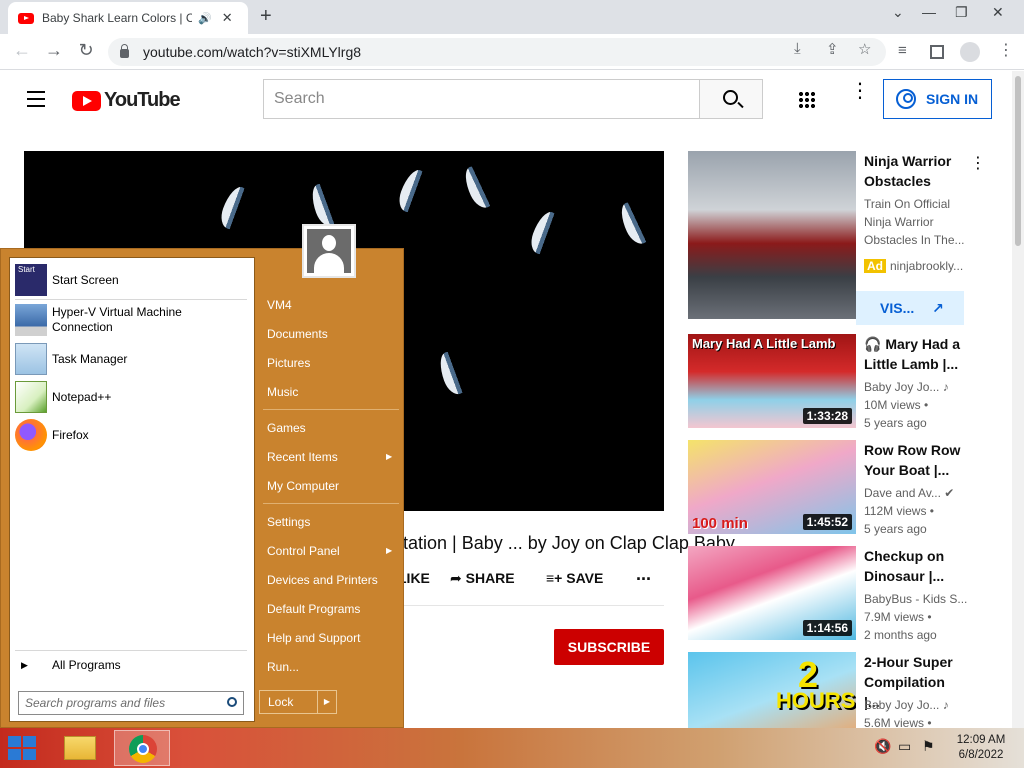 The image size is (1024, 768). I want to click on start-screen-icon: Start, so click(31, 280).